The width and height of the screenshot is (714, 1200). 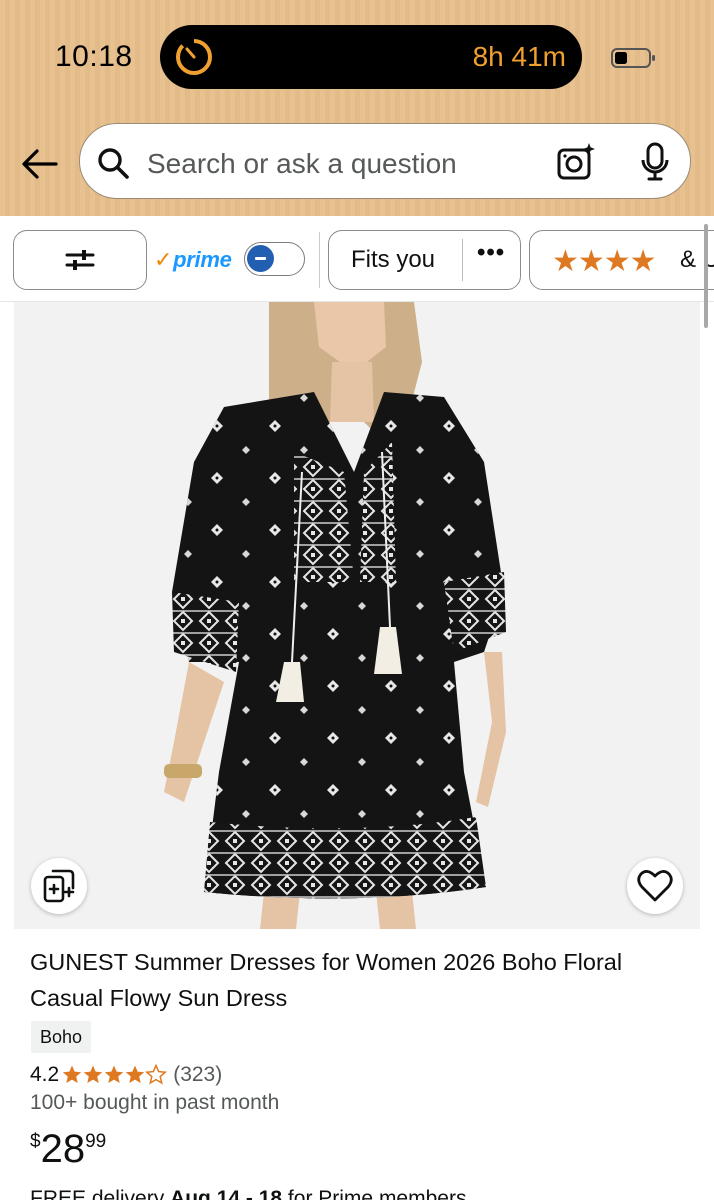 What do you see at coordinates (226, 1193) in the screenshot?
I see `delivery-dates: Aug 14 - 18` at bounding box center [226, 1193].